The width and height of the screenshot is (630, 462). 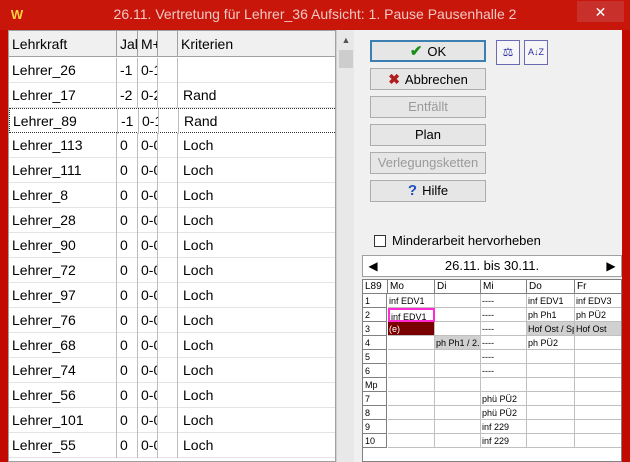 What do you see at coordinates (63, 44) in the screenshot?
I see `column-header-lehrkraft: Lehrkraft` at bounding box center [63, 44].